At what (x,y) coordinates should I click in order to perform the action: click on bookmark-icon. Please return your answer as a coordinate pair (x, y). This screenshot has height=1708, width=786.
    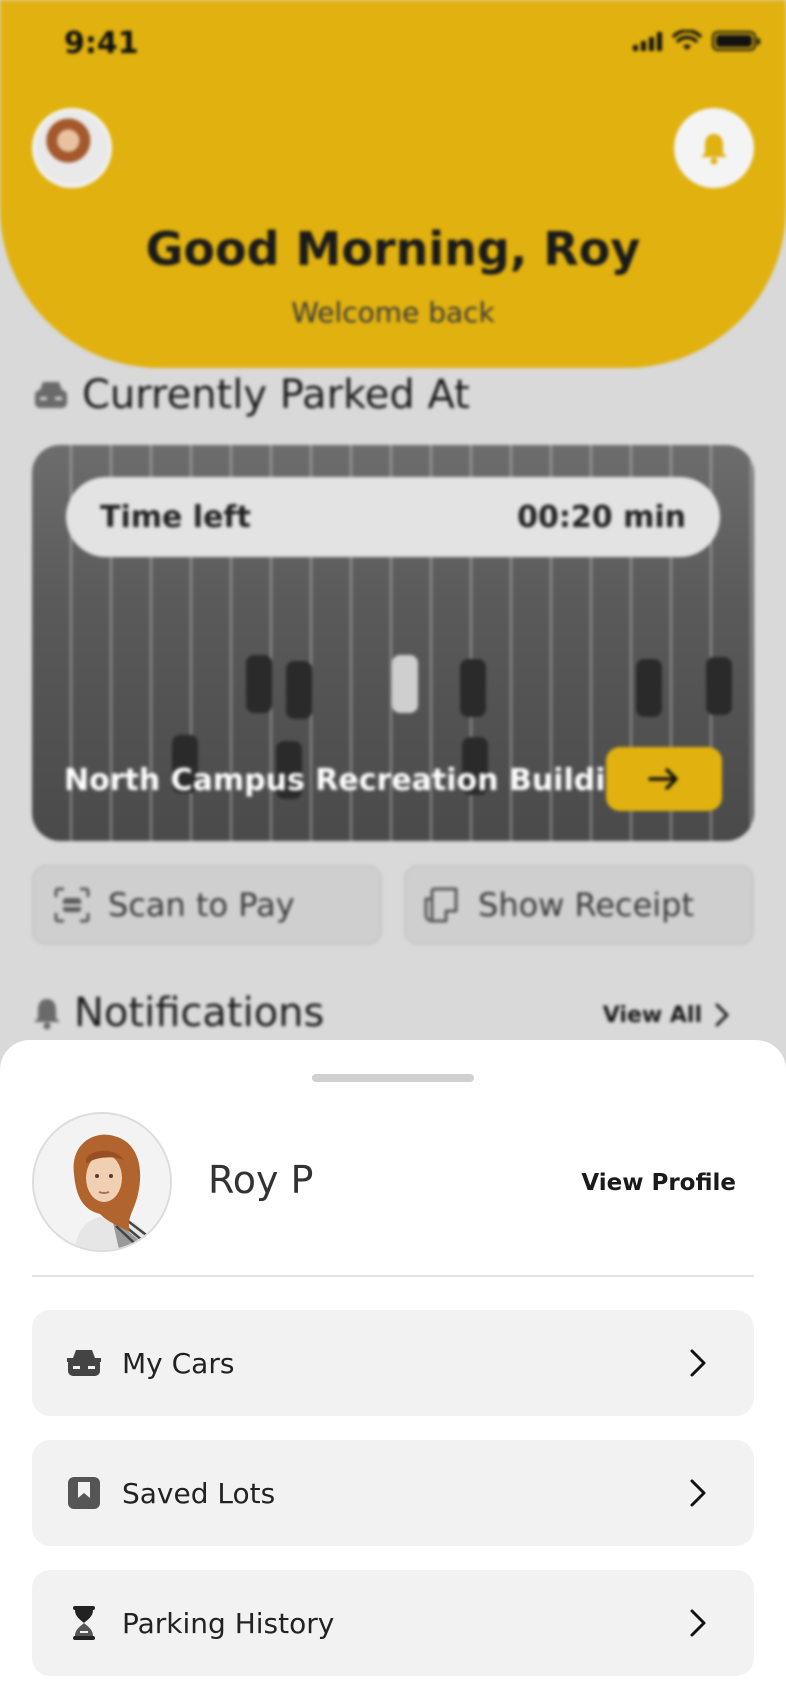
    Looking at the image, I should click on (84, 1493).